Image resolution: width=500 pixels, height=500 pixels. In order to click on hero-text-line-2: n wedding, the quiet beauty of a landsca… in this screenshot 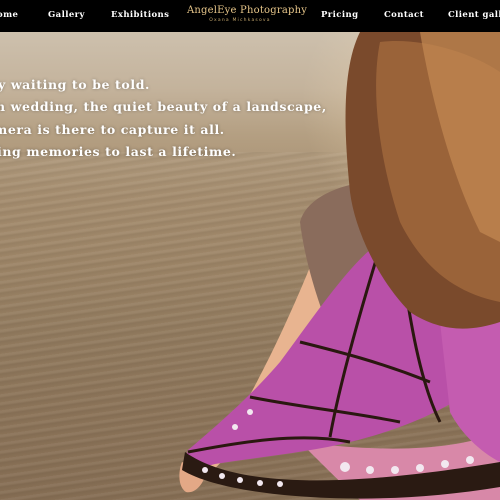, I will do `click(163, 106)`.